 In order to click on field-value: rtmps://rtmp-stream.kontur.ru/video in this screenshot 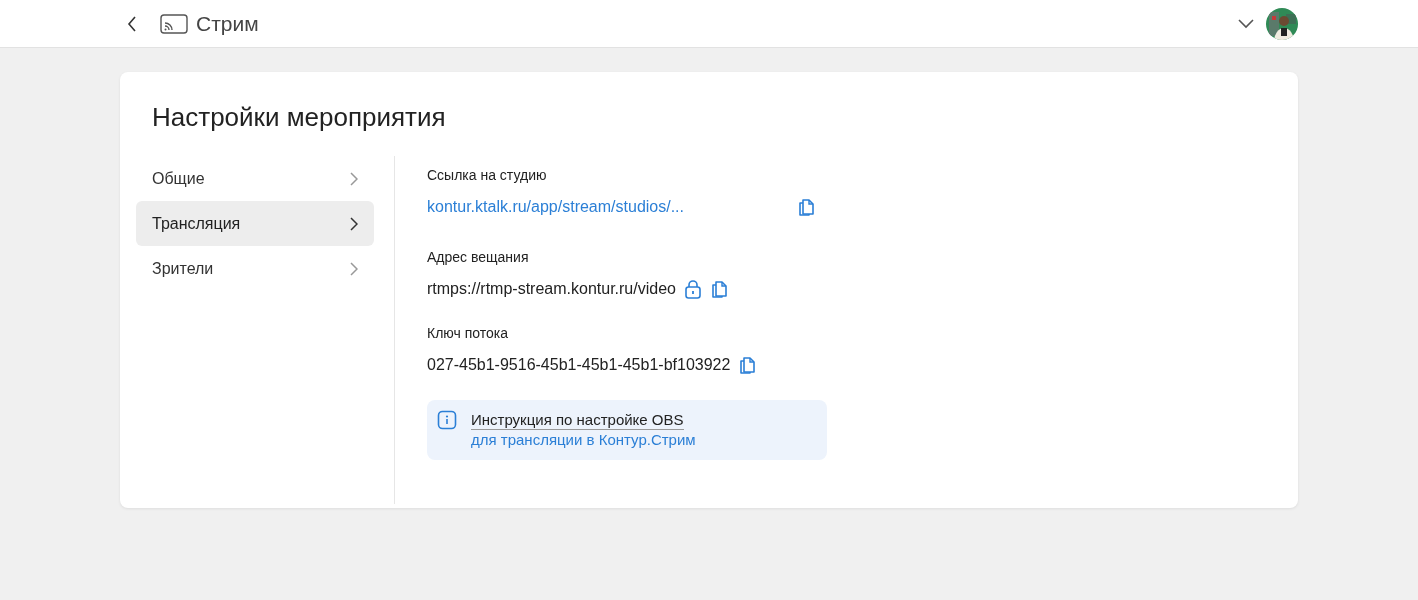, I will do `click(551, 289)`.